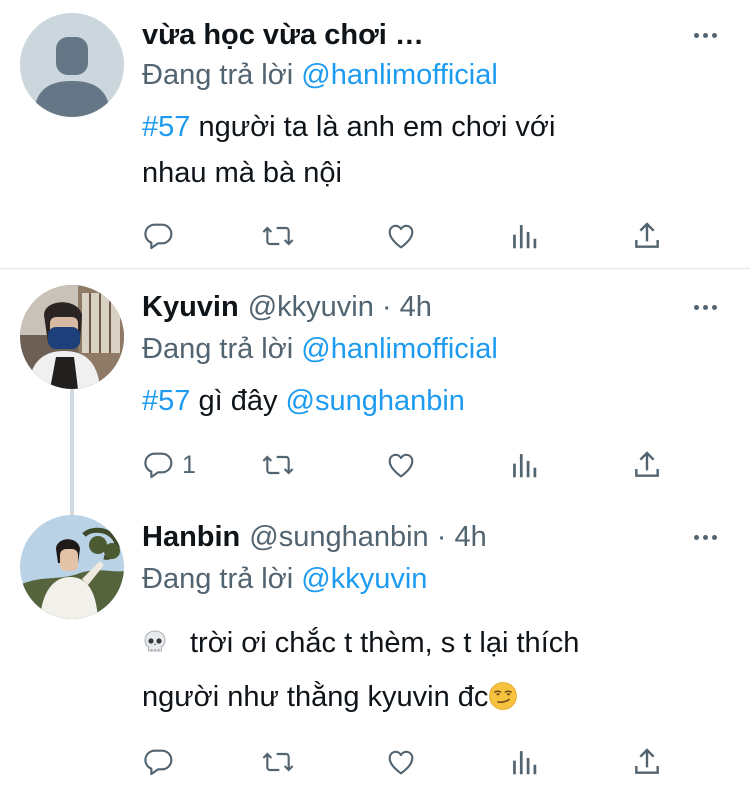 This screenshot has width=750, height=791. What do you see at coordinates (72, 337) in the screenshot?
I see `kyuvin-avatar` at bounding box center [72, 337].